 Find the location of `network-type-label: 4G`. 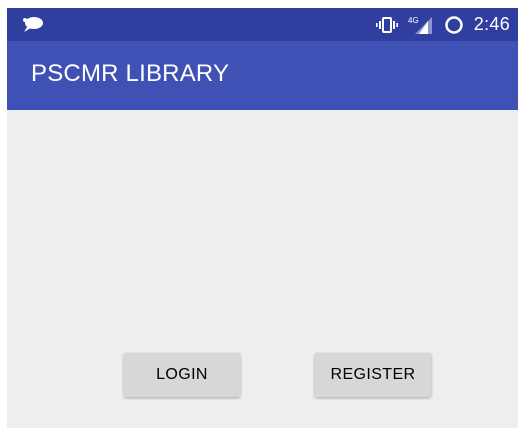

network-type-label: 4G is located at coordinates (413, 20).